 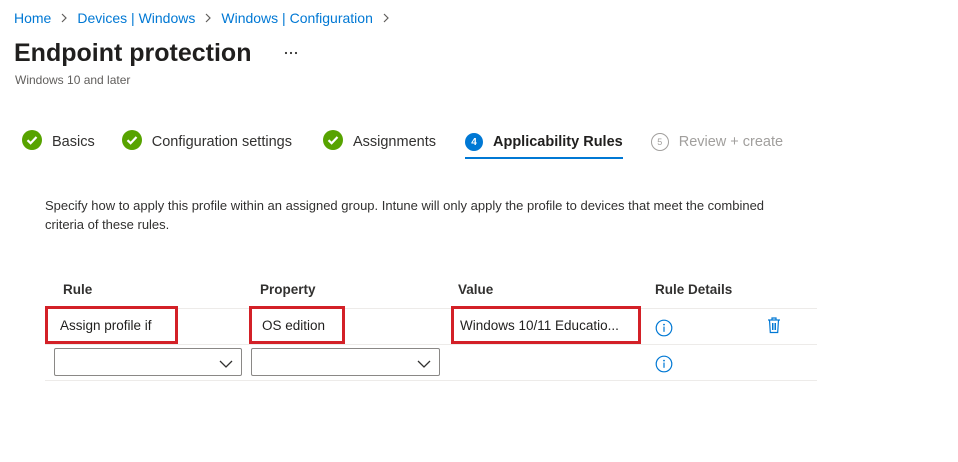 What do you see at coordinates (133, 53) in the screenshot?
I see `page-title: Endpoint protection` at bounding box center [133, 53].